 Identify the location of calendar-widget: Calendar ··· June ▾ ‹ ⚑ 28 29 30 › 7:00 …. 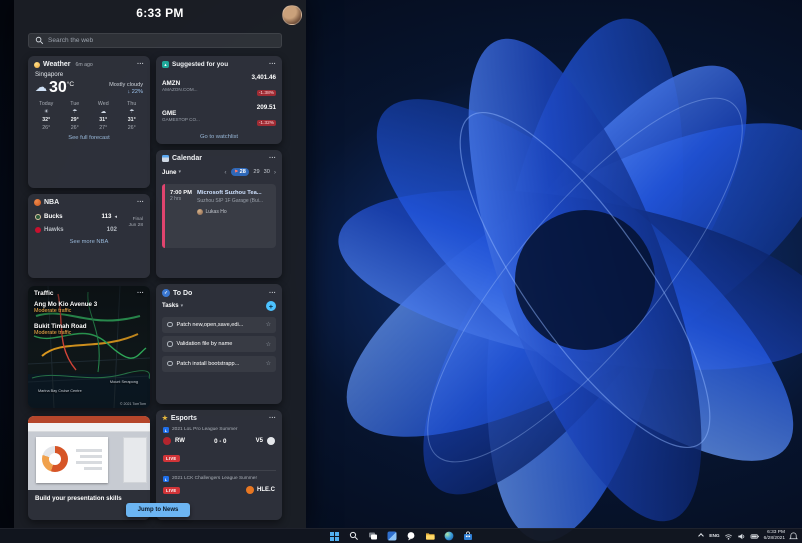
(219, 214).